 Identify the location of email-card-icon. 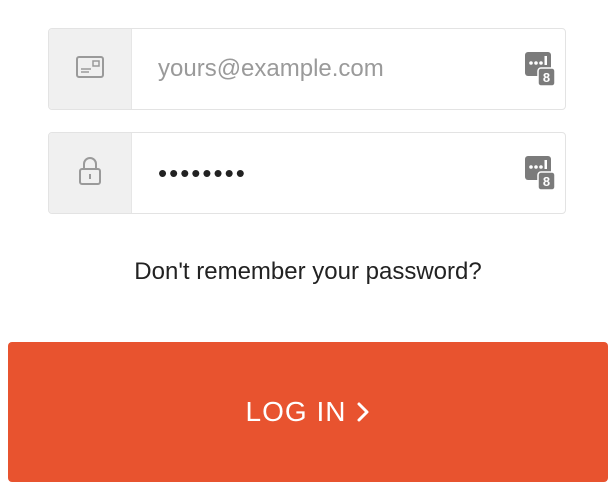
(90, 69).